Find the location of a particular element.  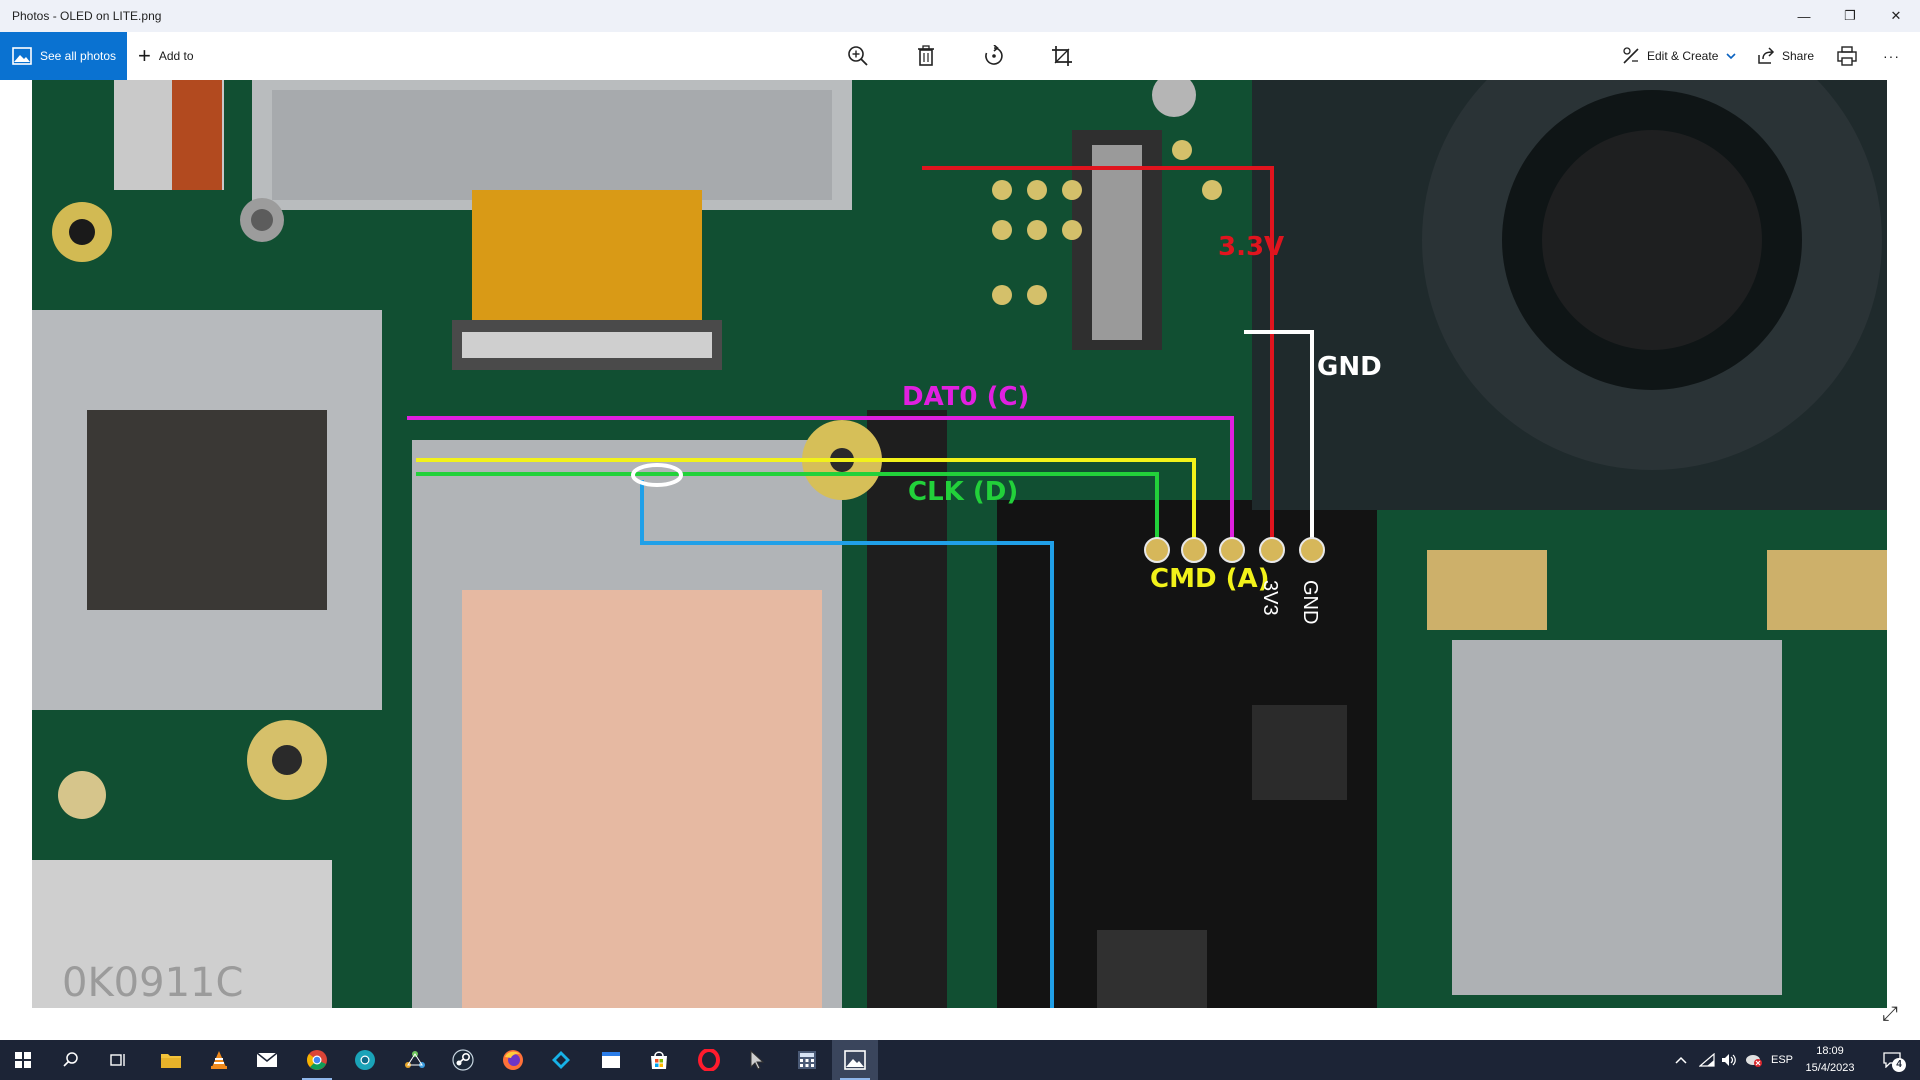

share-button: Share is located at coordinates (1785, 56).